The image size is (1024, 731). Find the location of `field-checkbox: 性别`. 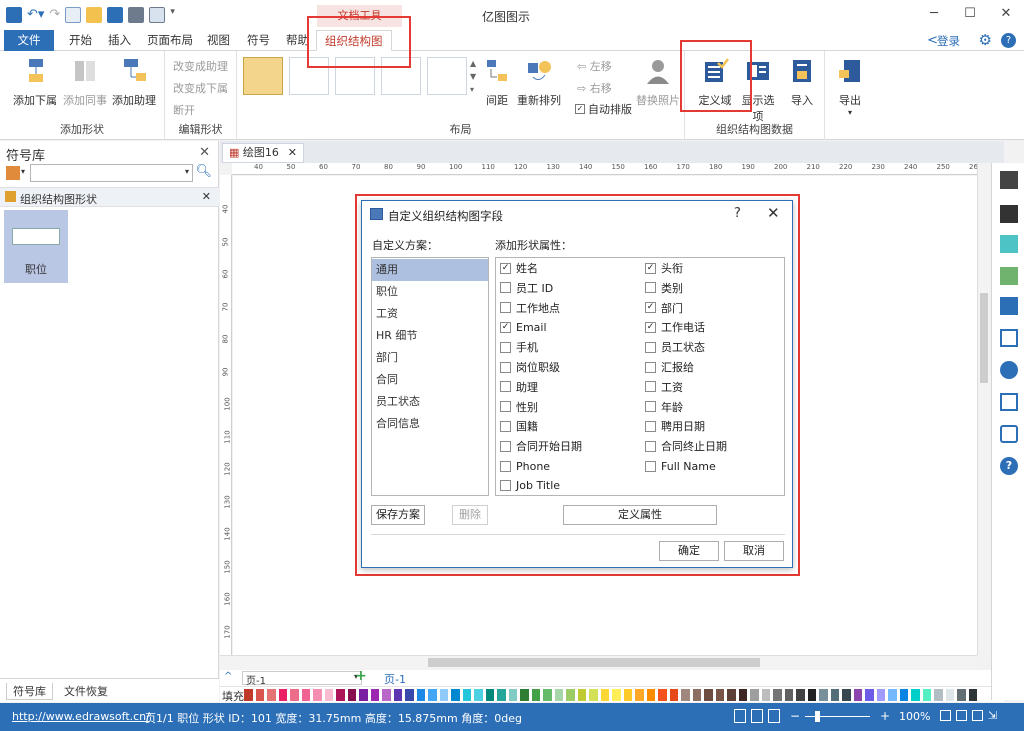

field-checkbox: 性别 is located at coordinates (519, 407).